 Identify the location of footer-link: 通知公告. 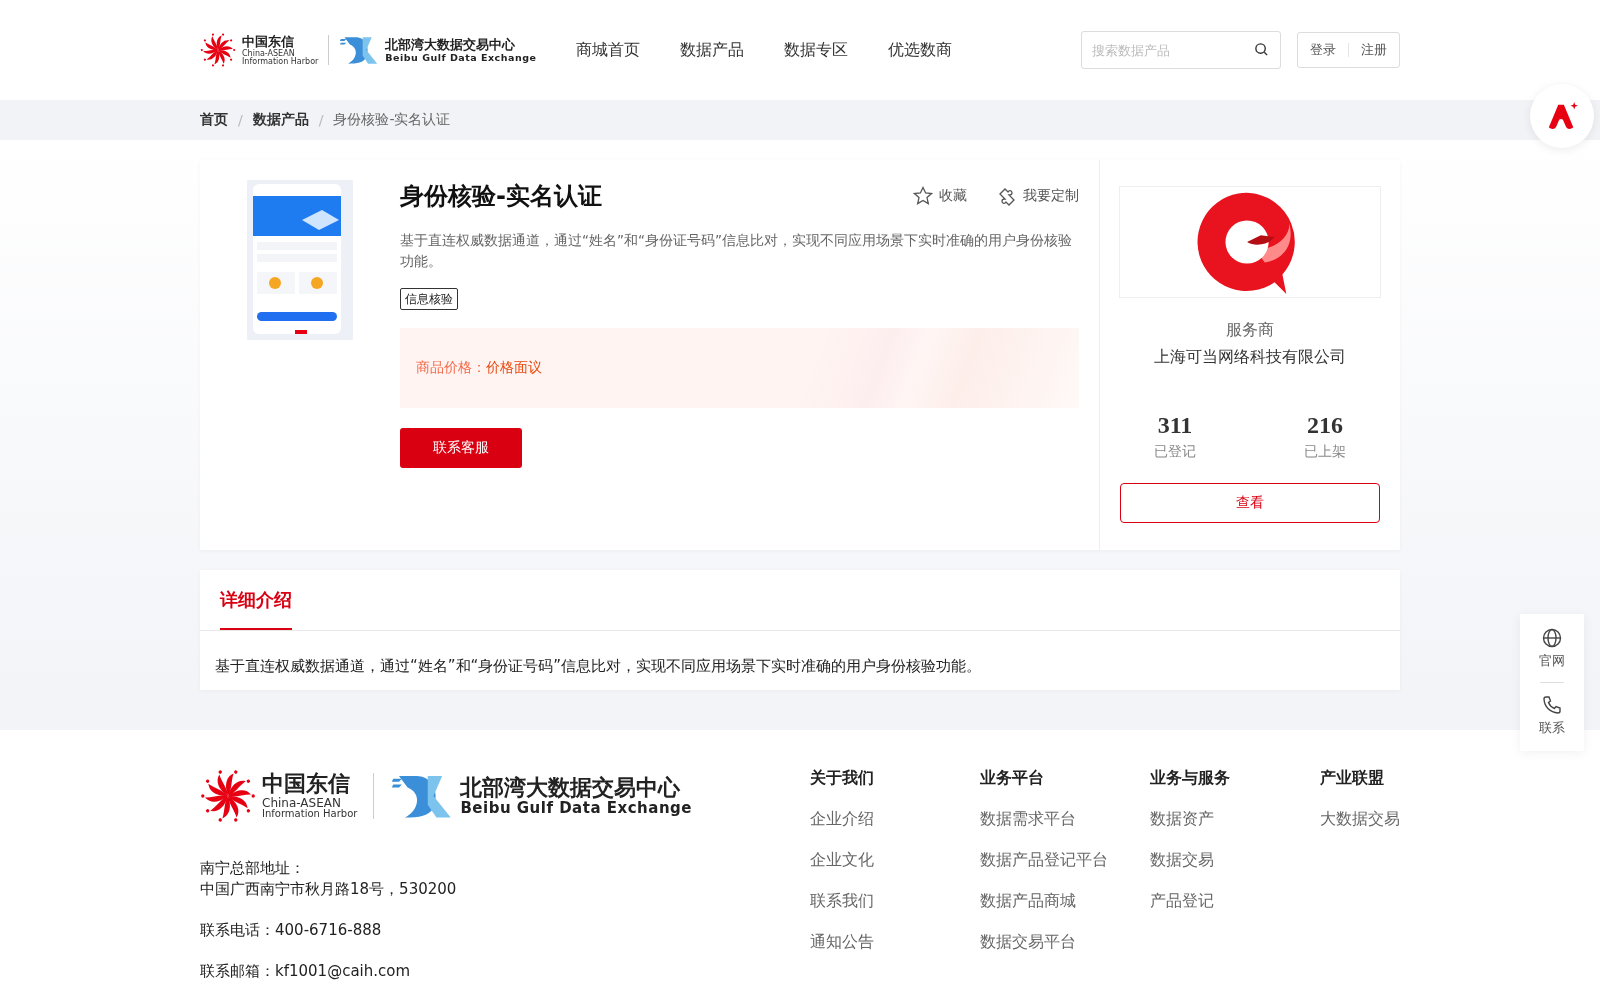
(895, 942).